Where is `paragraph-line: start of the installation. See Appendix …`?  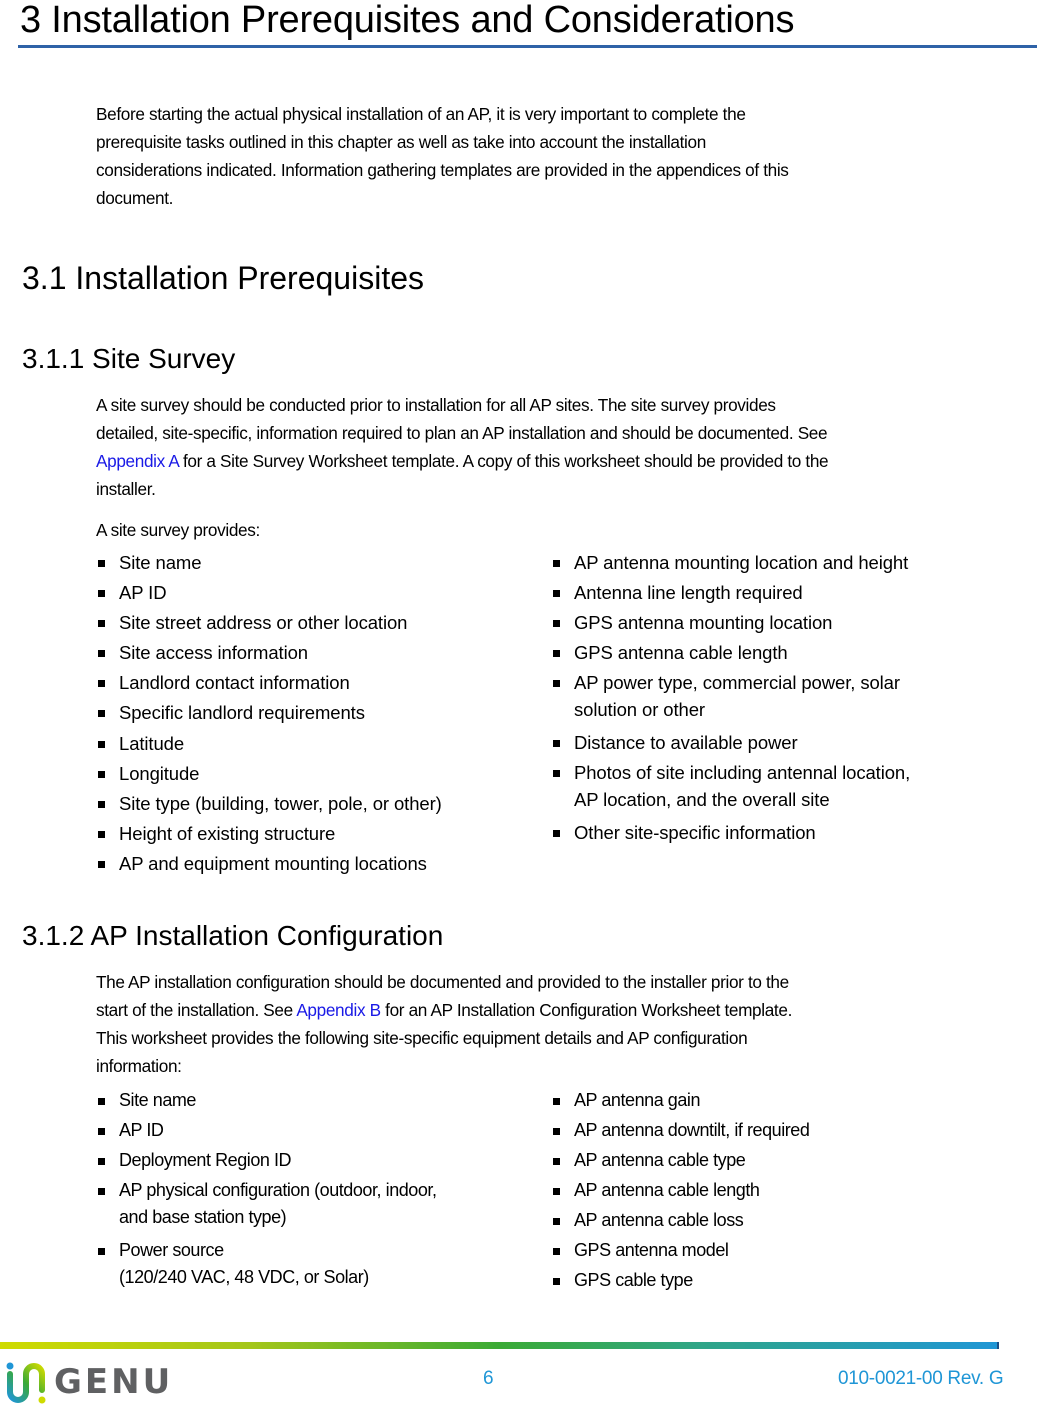
paragraph-line: start of the installation. See Appendix … is located at coordinates (444, 1010).